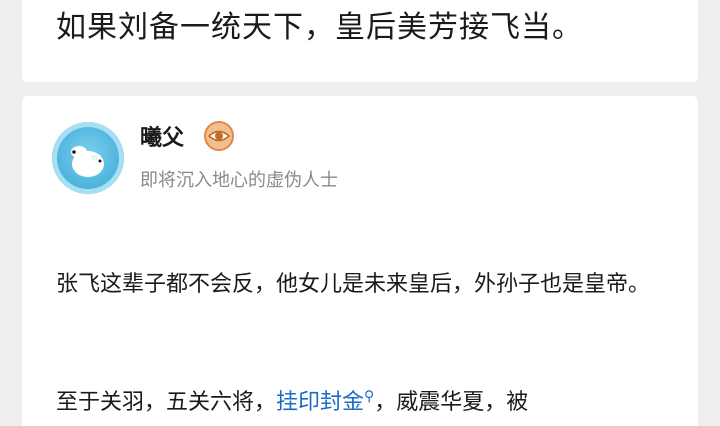 The height and width of the screenshot is (426, 720). What do you see at coordinates (166, 402) in the screenshot?
I see `paragraph-2-prefix: 至于关羽，五关六将，` at bounding box center [166, 402].